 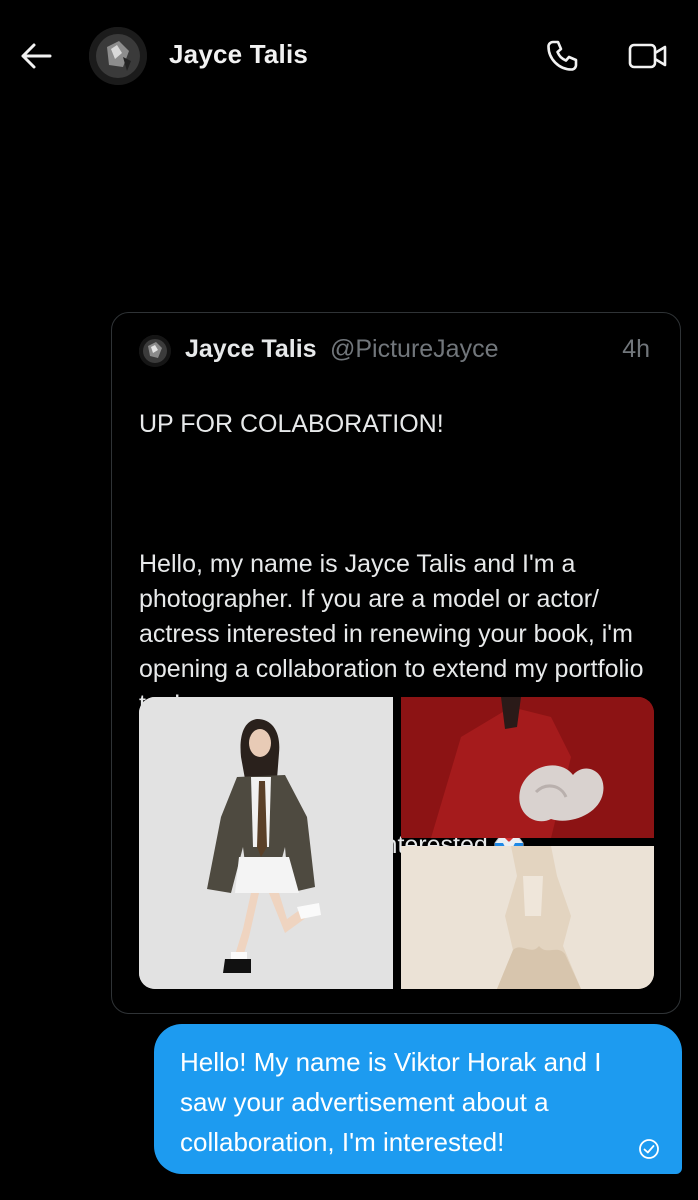 I want to click on back-button, so click(x=36, y=56).